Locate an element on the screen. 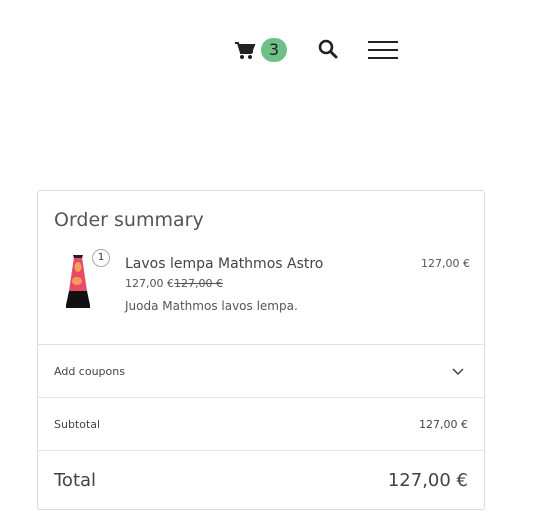 This screenshot has height=521, width=540. cart-button: 3 is located at coordinates (262, 51).